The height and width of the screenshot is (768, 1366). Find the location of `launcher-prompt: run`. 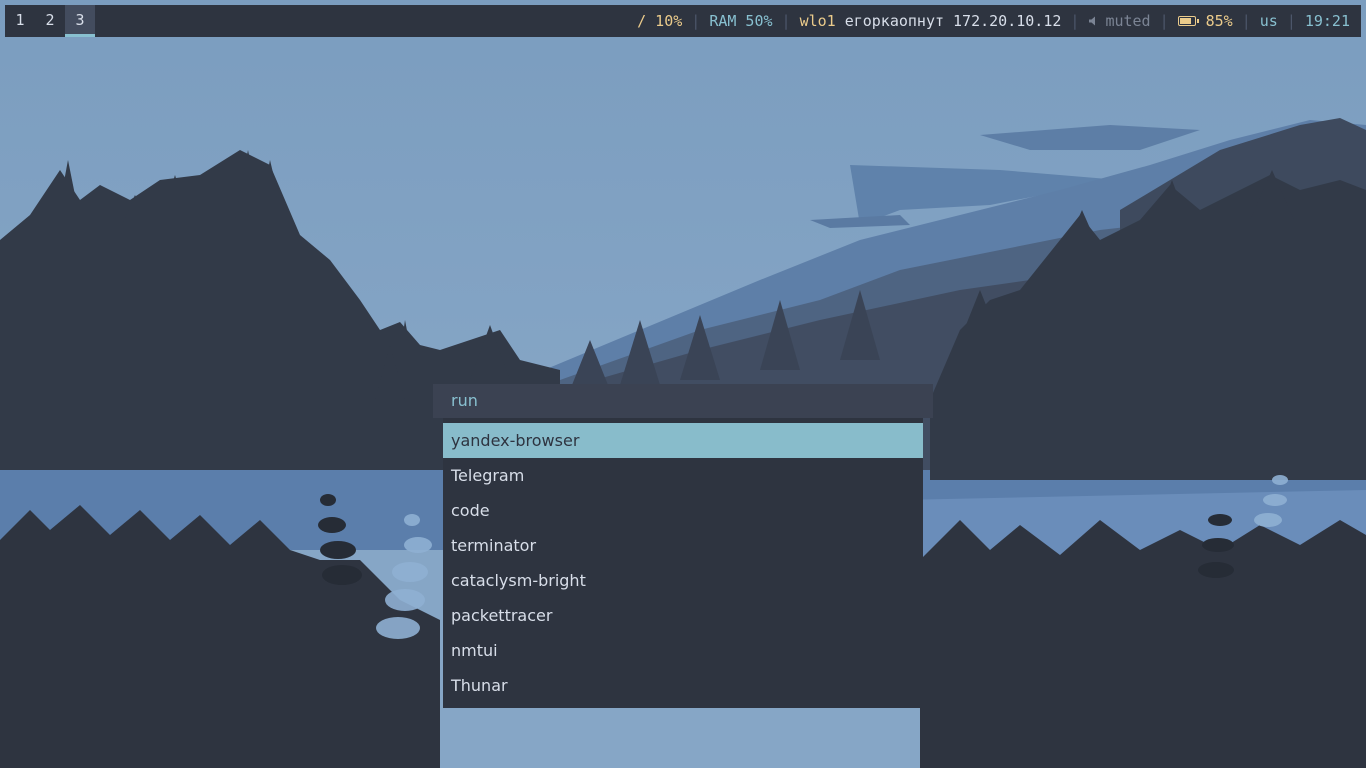

launcher-prompt: run is located at coordinates (683, 401).